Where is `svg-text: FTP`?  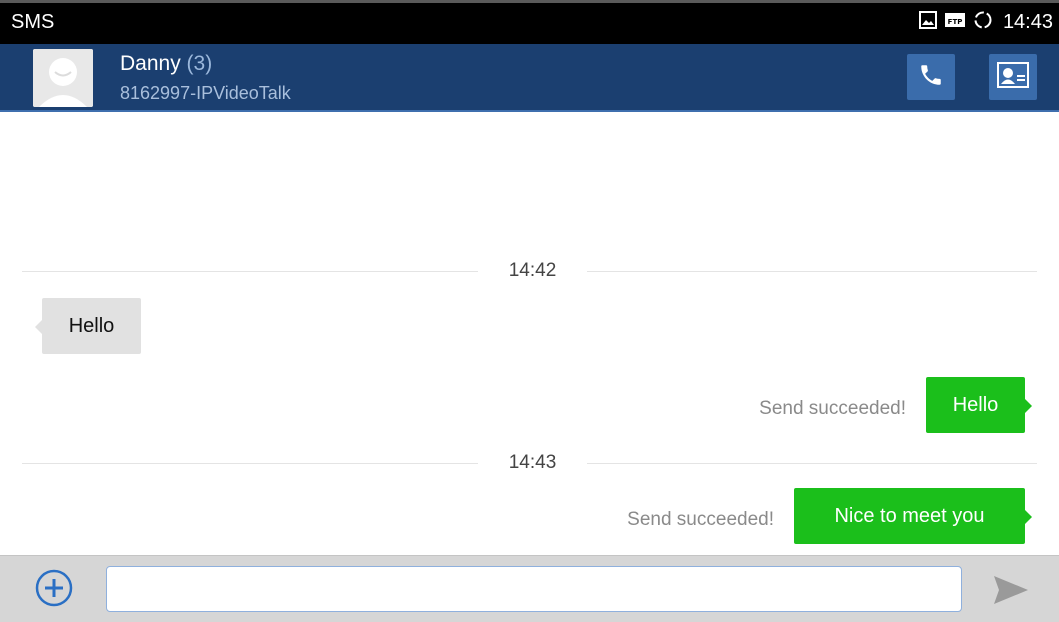 svg-text: FTP is located at coordinates (955, 22).